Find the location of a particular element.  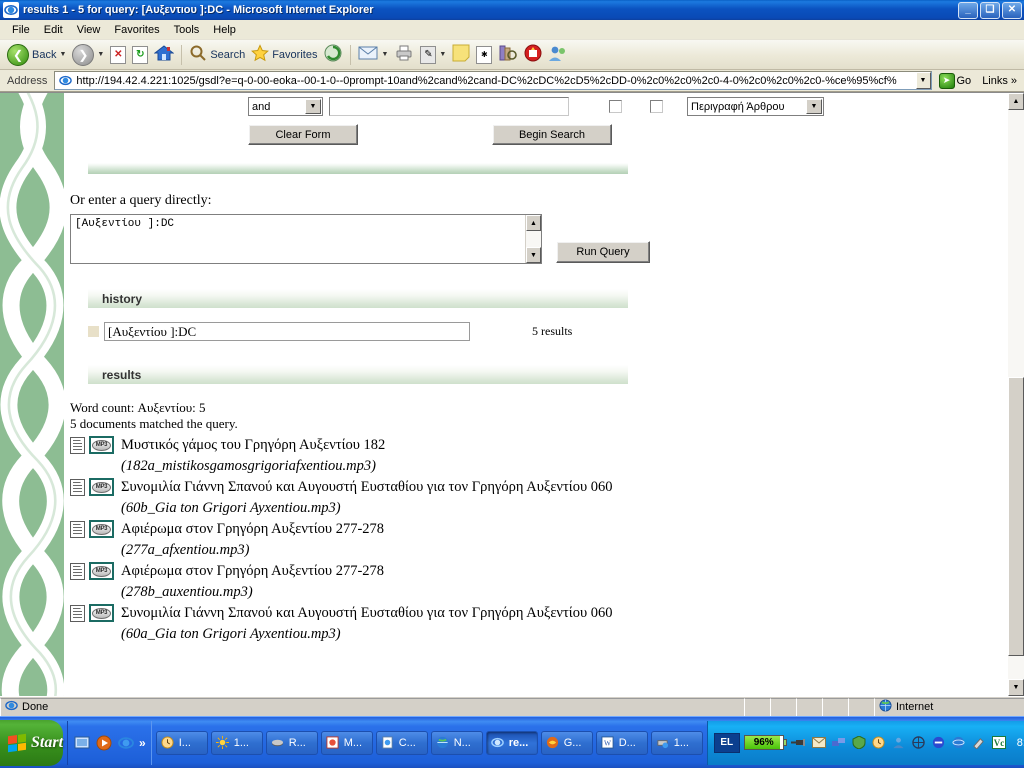

links-button: Links » is located at coordinates (999, 81).